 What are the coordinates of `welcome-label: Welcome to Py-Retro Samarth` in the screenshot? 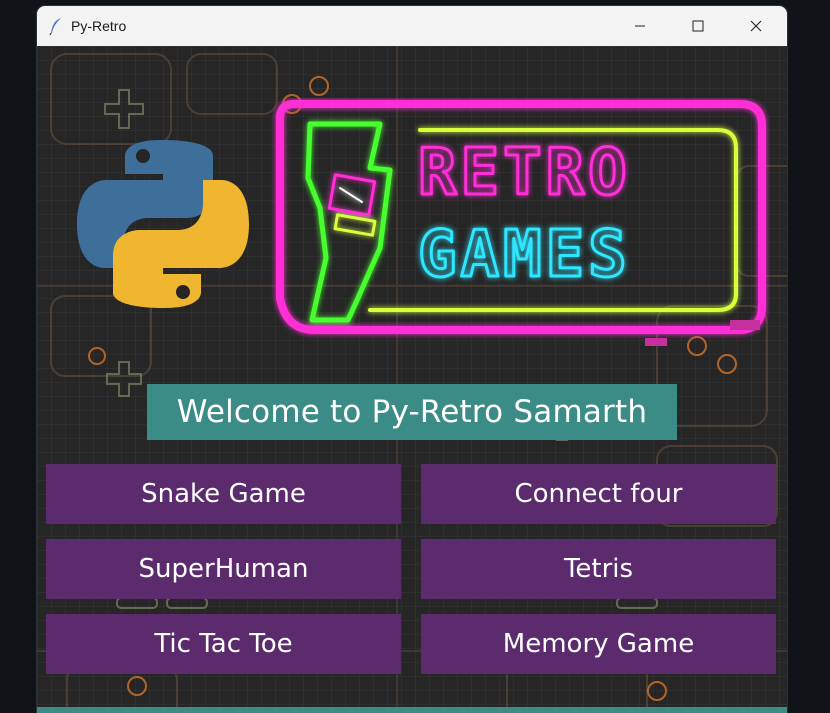 It's located at (412, 412).